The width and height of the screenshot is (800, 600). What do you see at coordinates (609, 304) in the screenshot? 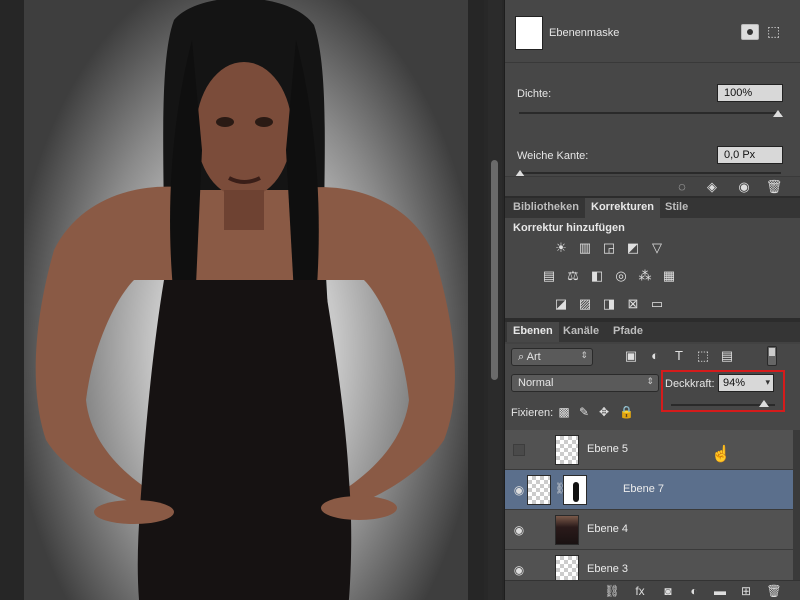
I see `threshold-icon: ◨` at bounding box center [609, 304].